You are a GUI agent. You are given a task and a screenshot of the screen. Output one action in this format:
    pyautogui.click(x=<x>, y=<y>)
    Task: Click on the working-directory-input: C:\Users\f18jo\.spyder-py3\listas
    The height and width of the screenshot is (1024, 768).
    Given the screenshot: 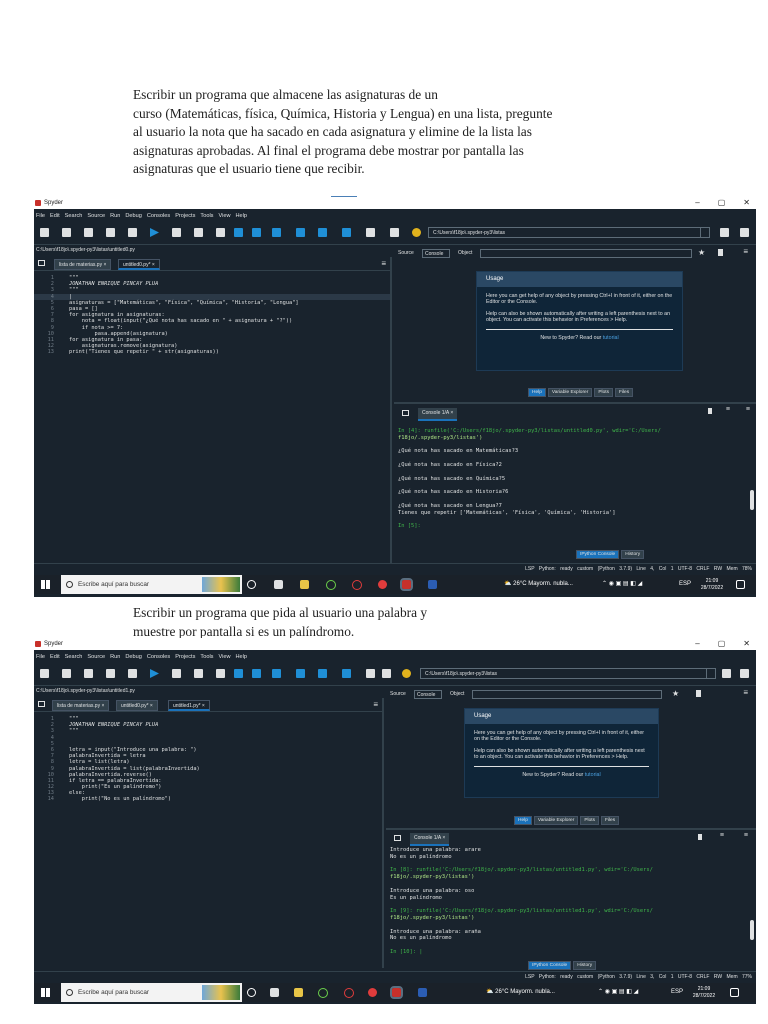 What is the action you would take?
    pyautogui.click(x=569, y=232)
    